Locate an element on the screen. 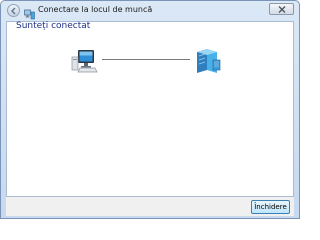  back-button is located at coordinates (13, 10).